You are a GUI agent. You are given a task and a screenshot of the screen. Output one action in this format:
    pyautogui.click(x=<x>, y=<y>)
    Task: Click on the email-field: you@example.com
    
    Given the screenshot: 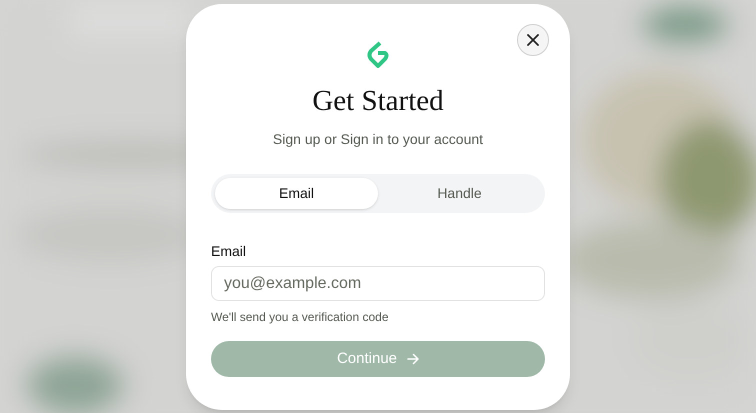 What is the action you would take?
    pyautogui.click(x=378, y=283)
    